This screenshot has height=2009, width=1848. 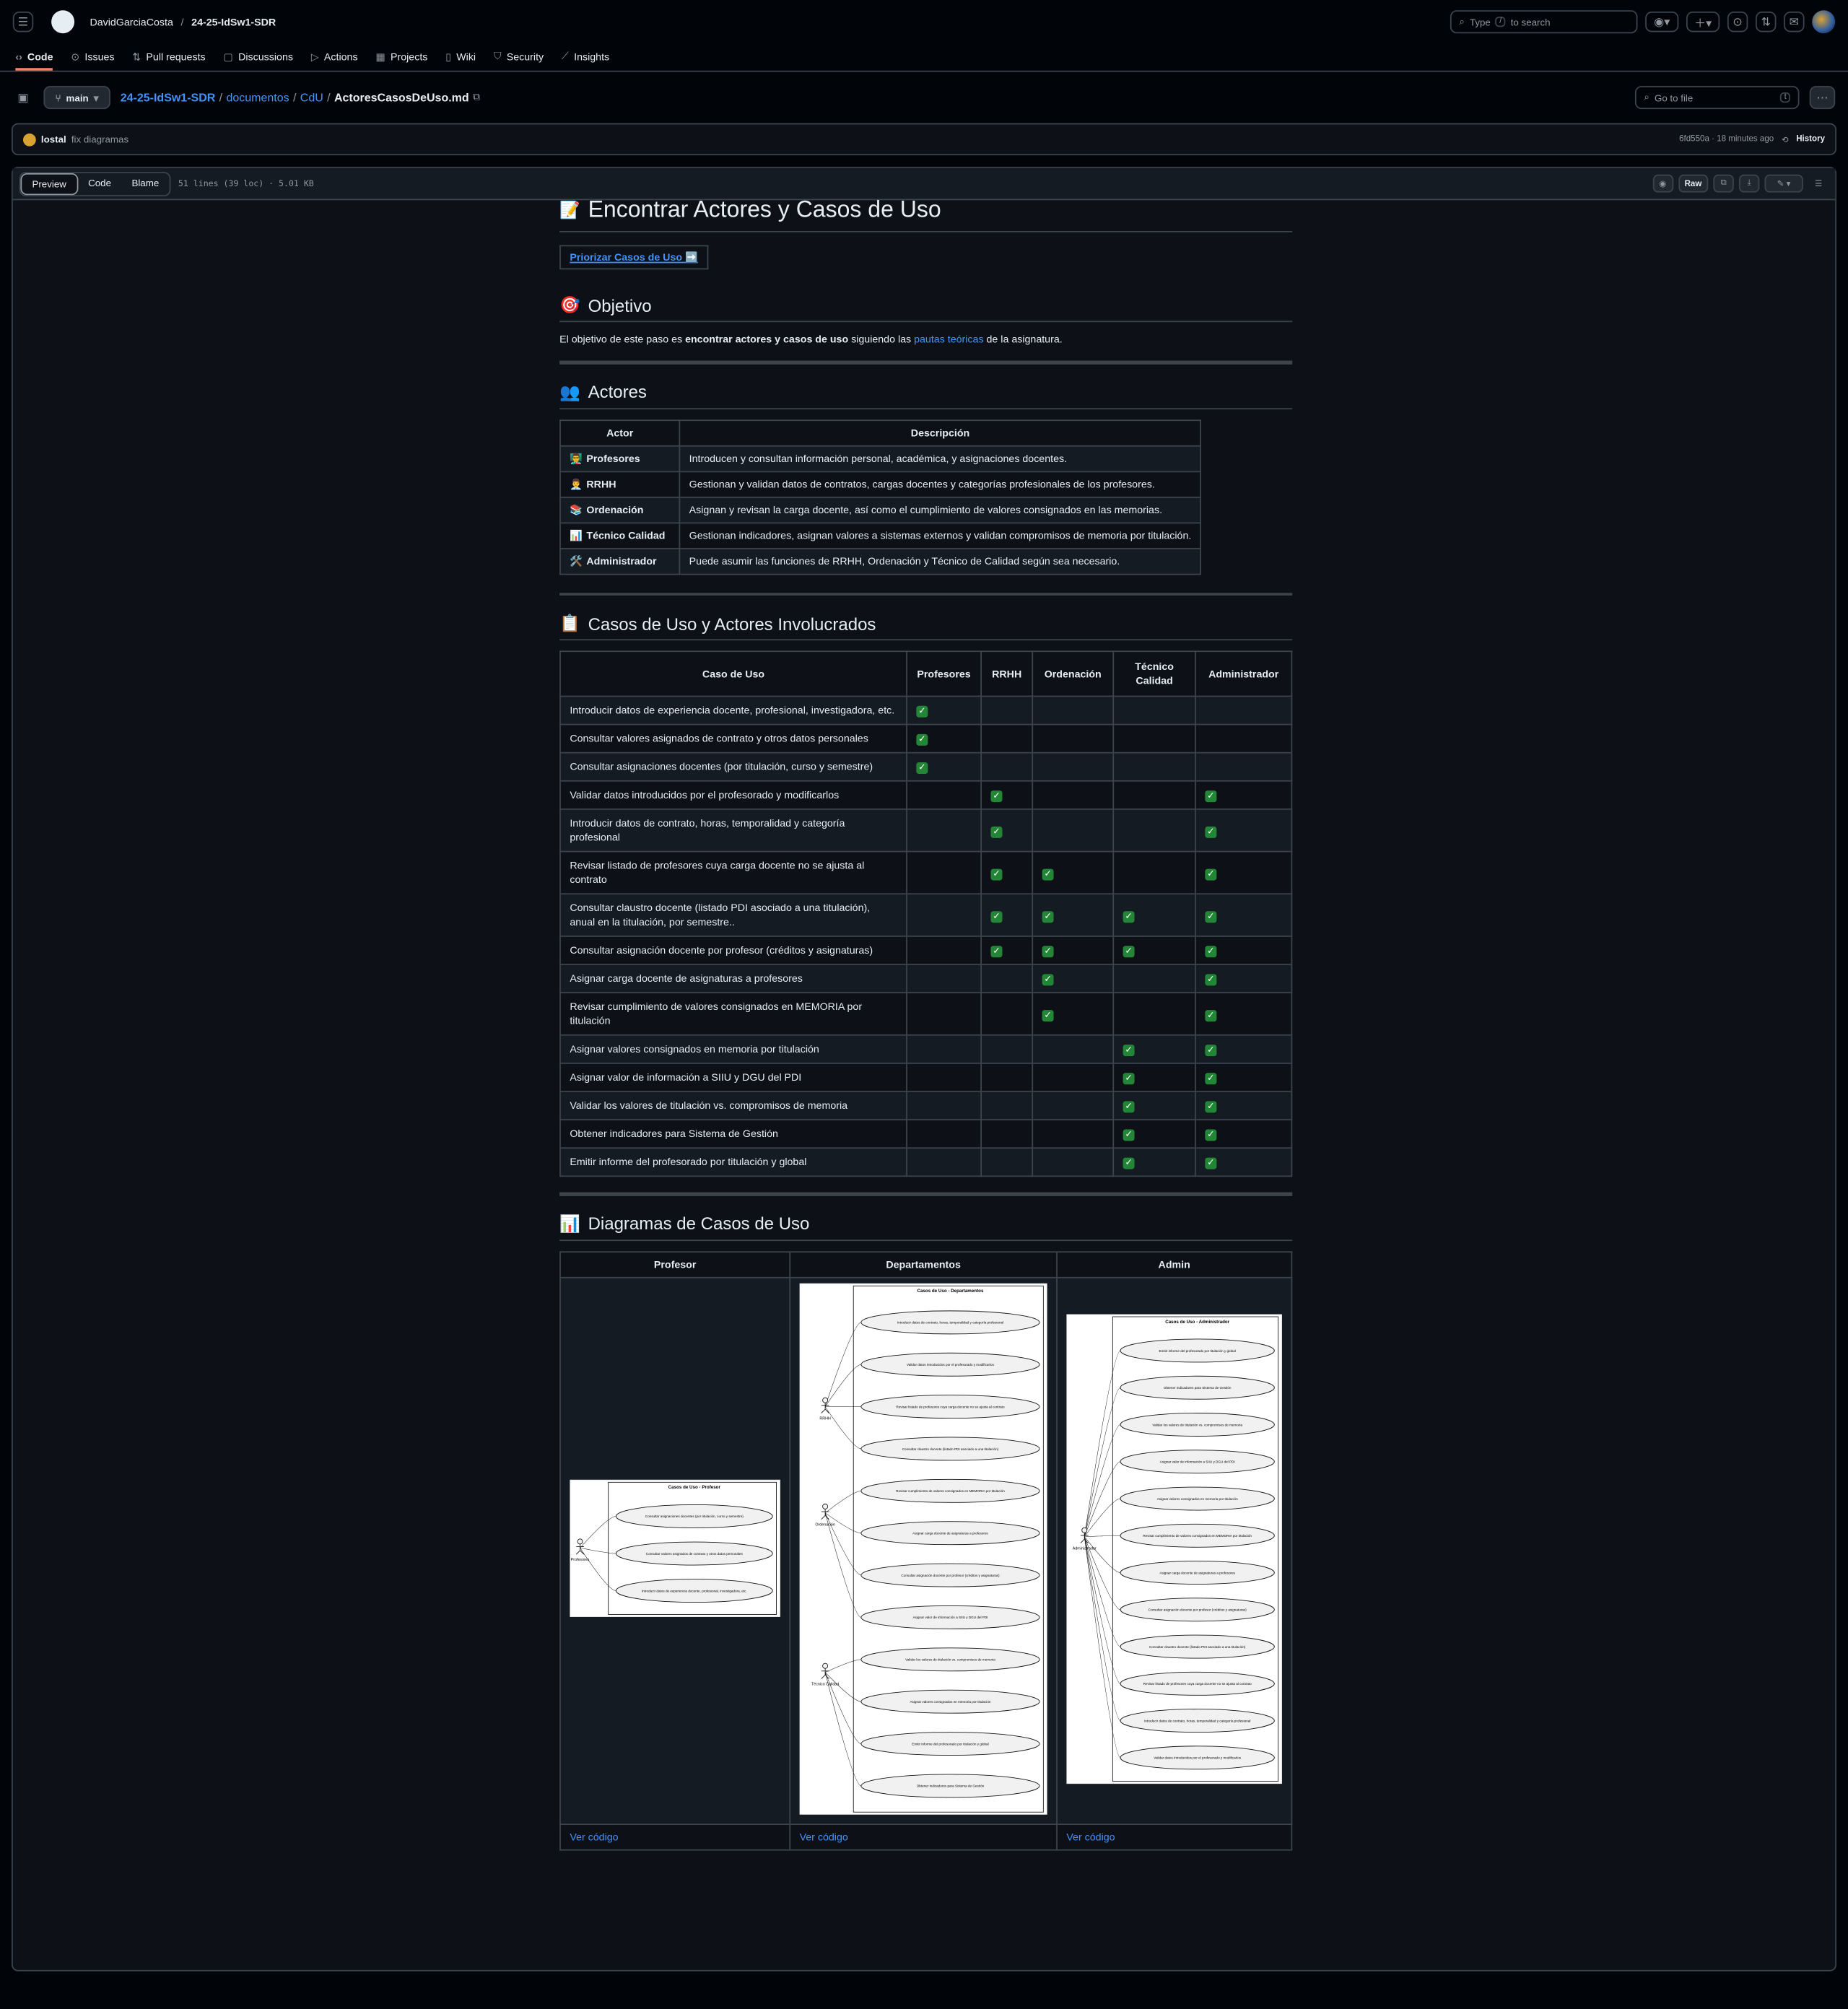 What do you see at coordinates (92, 61) in the screenshot?
I see `tab-issues: ⊙ Issues` at bounding box center [92, 61].